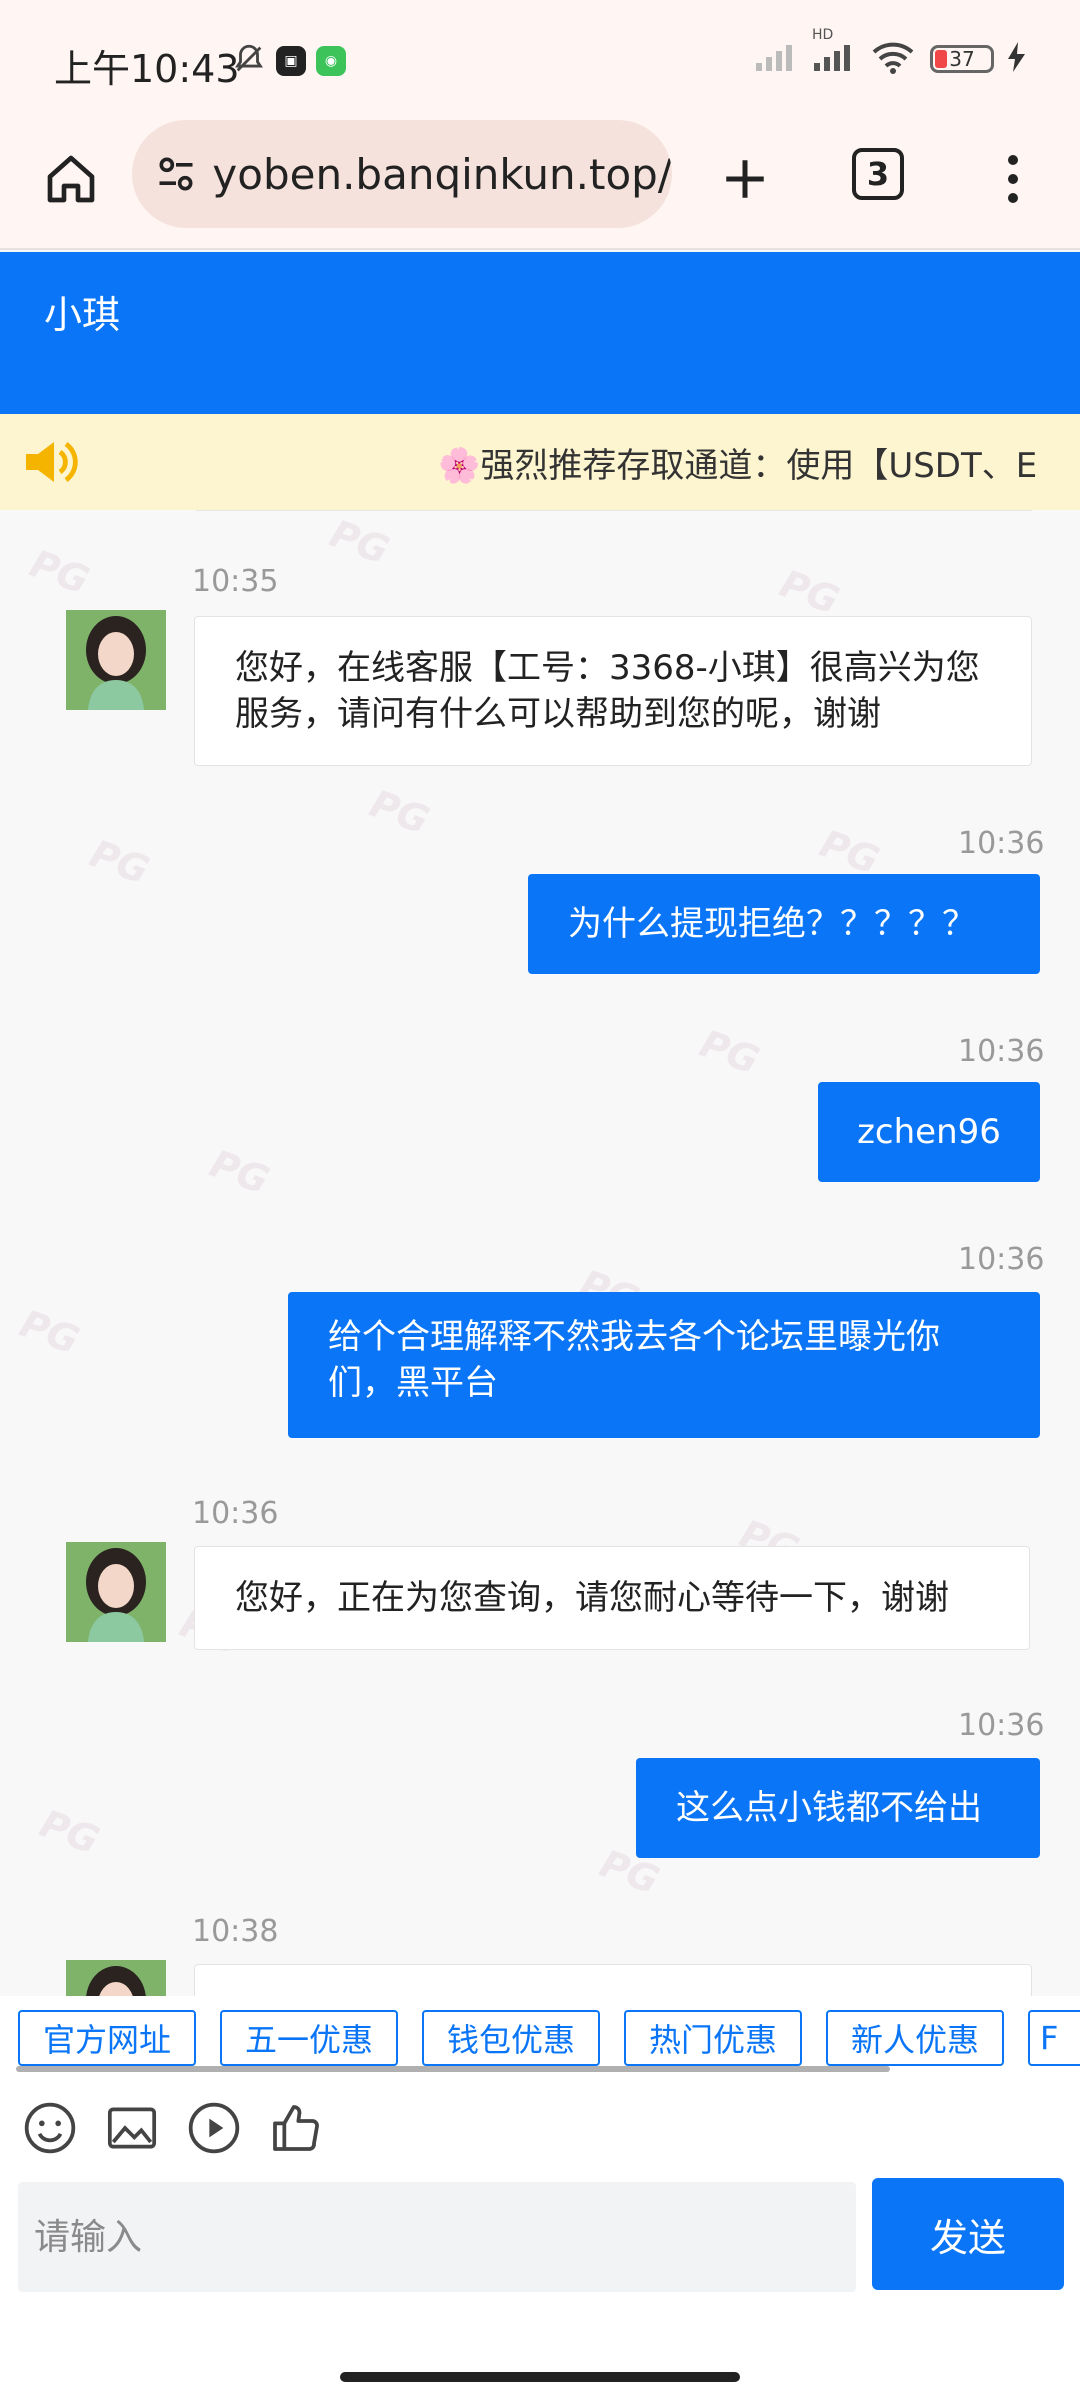  Describe the element at coordinates (235, 581) in the screenshot. I see `message-time: 10:35` at that location.